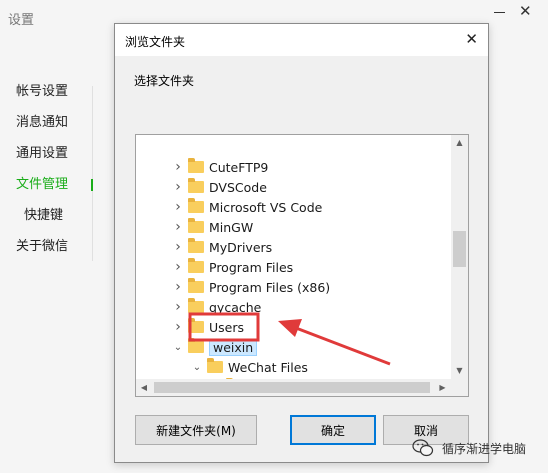  I want to click on tree-item-label: Microsoft VS Code, so click(266, 207).